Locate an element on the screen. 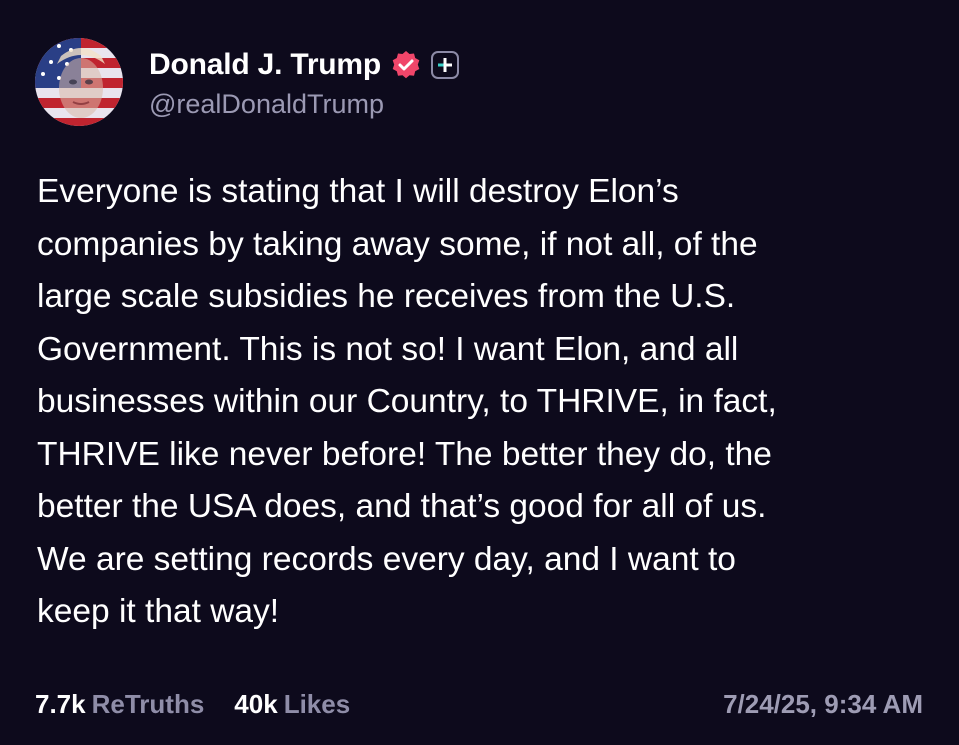 This screenshot has width=959, height=745. likes-stat: 40k Likes is located at coordinates (292, 704).